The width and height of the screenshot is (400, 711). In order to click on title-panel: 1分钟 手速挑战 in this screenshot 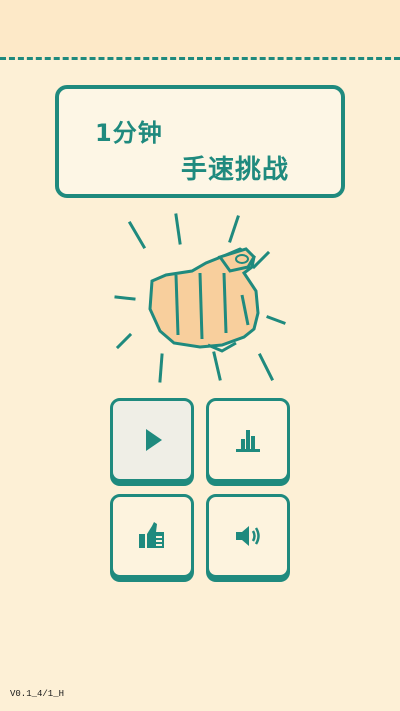, I will do `click(200, 141)`.